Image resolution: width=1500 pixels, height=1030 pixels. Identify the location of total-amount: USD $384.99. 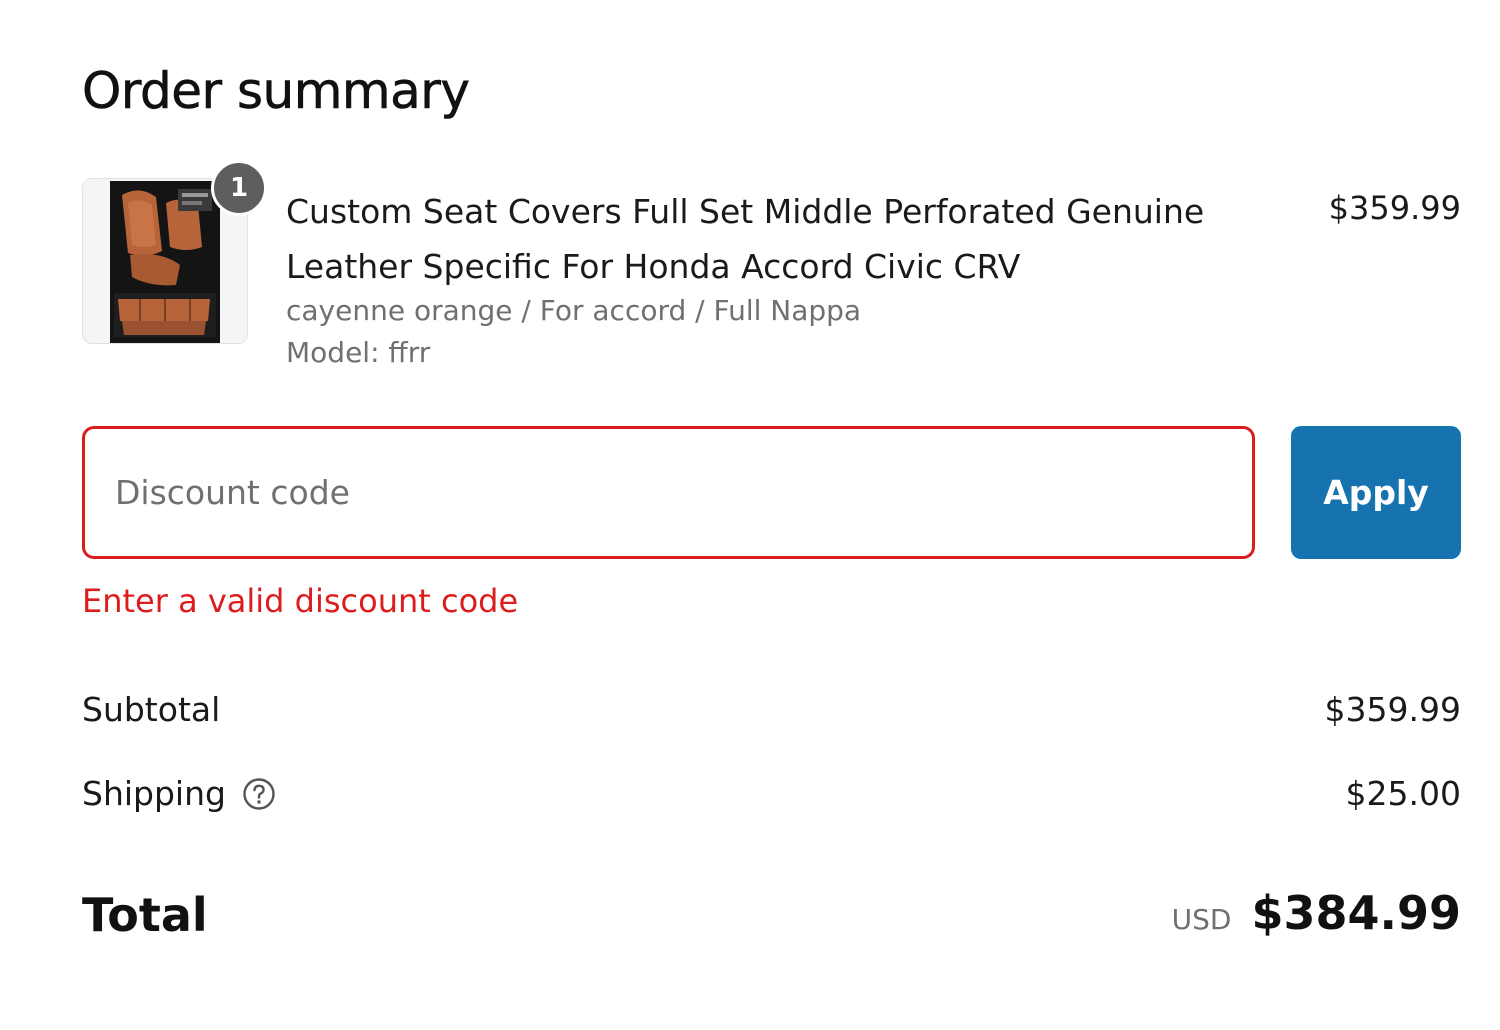
(1316, 913).